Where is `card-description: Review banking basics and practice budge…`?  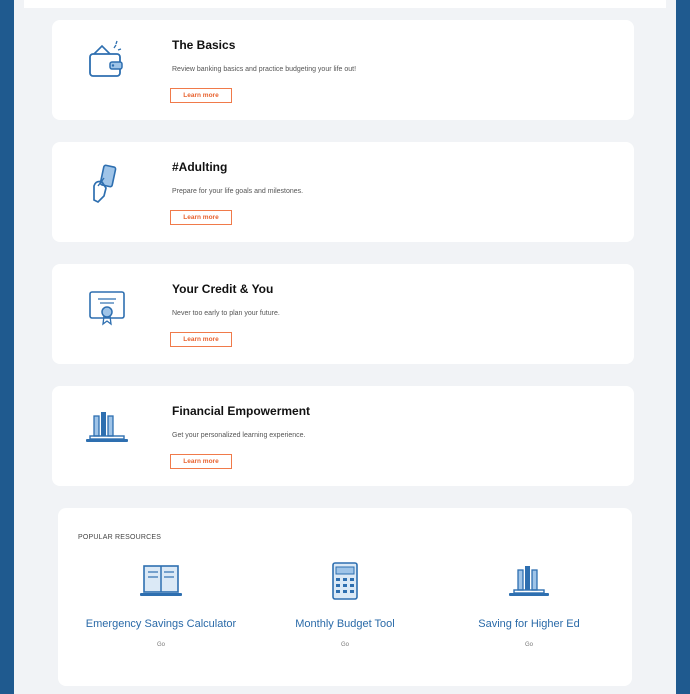
card-description: Review banking basics and practice budge… is located at coordinates (264, 69).